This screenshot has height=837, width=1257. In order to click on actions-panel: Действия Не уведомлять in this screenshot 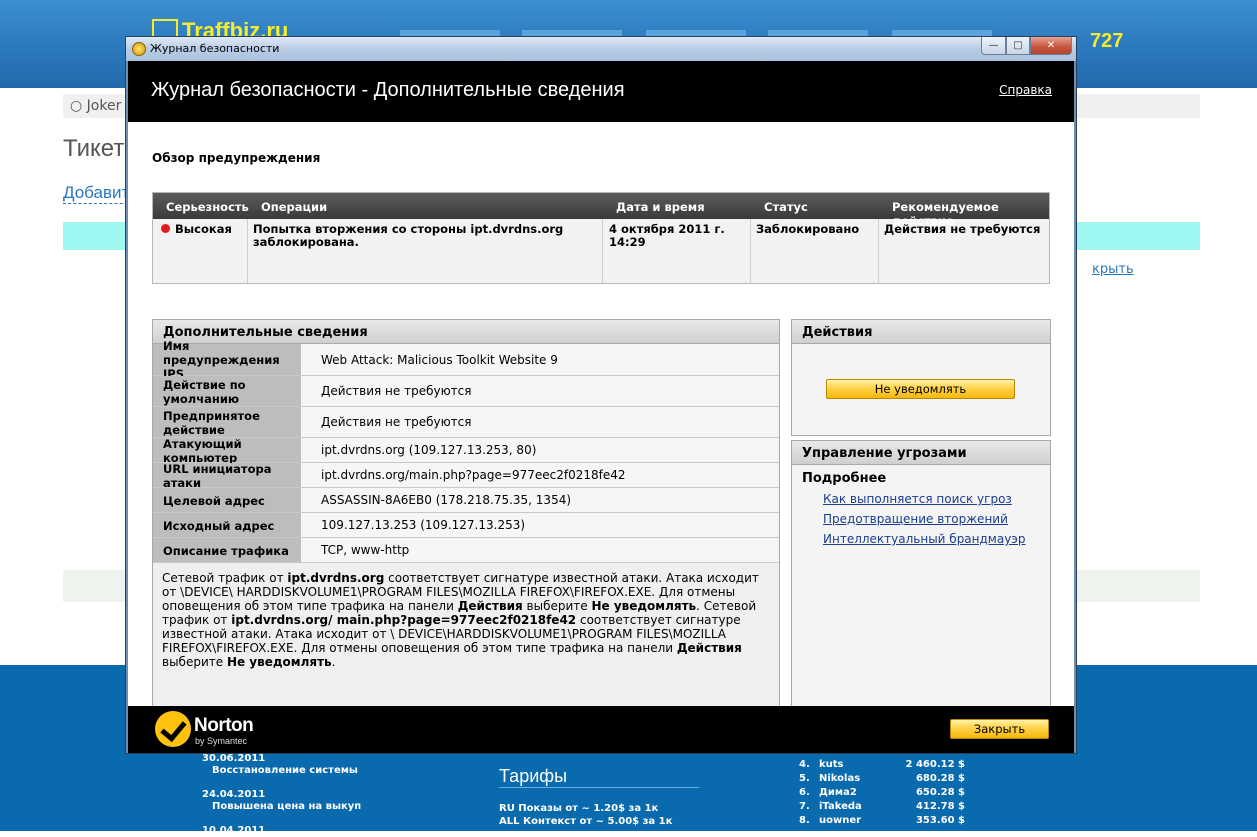, I will do `click(921, 377)`.